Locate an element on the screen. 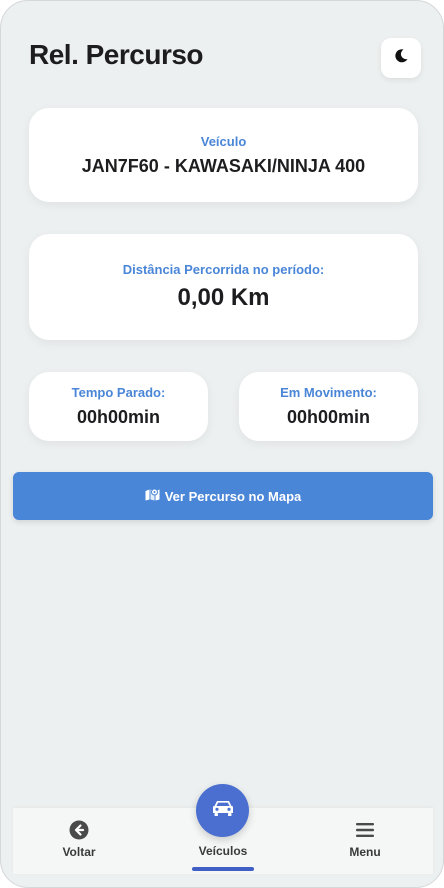 The height and width of the screenshot is (888, 444). vehicle-label: Veículo is located at coordinates (223, 141).